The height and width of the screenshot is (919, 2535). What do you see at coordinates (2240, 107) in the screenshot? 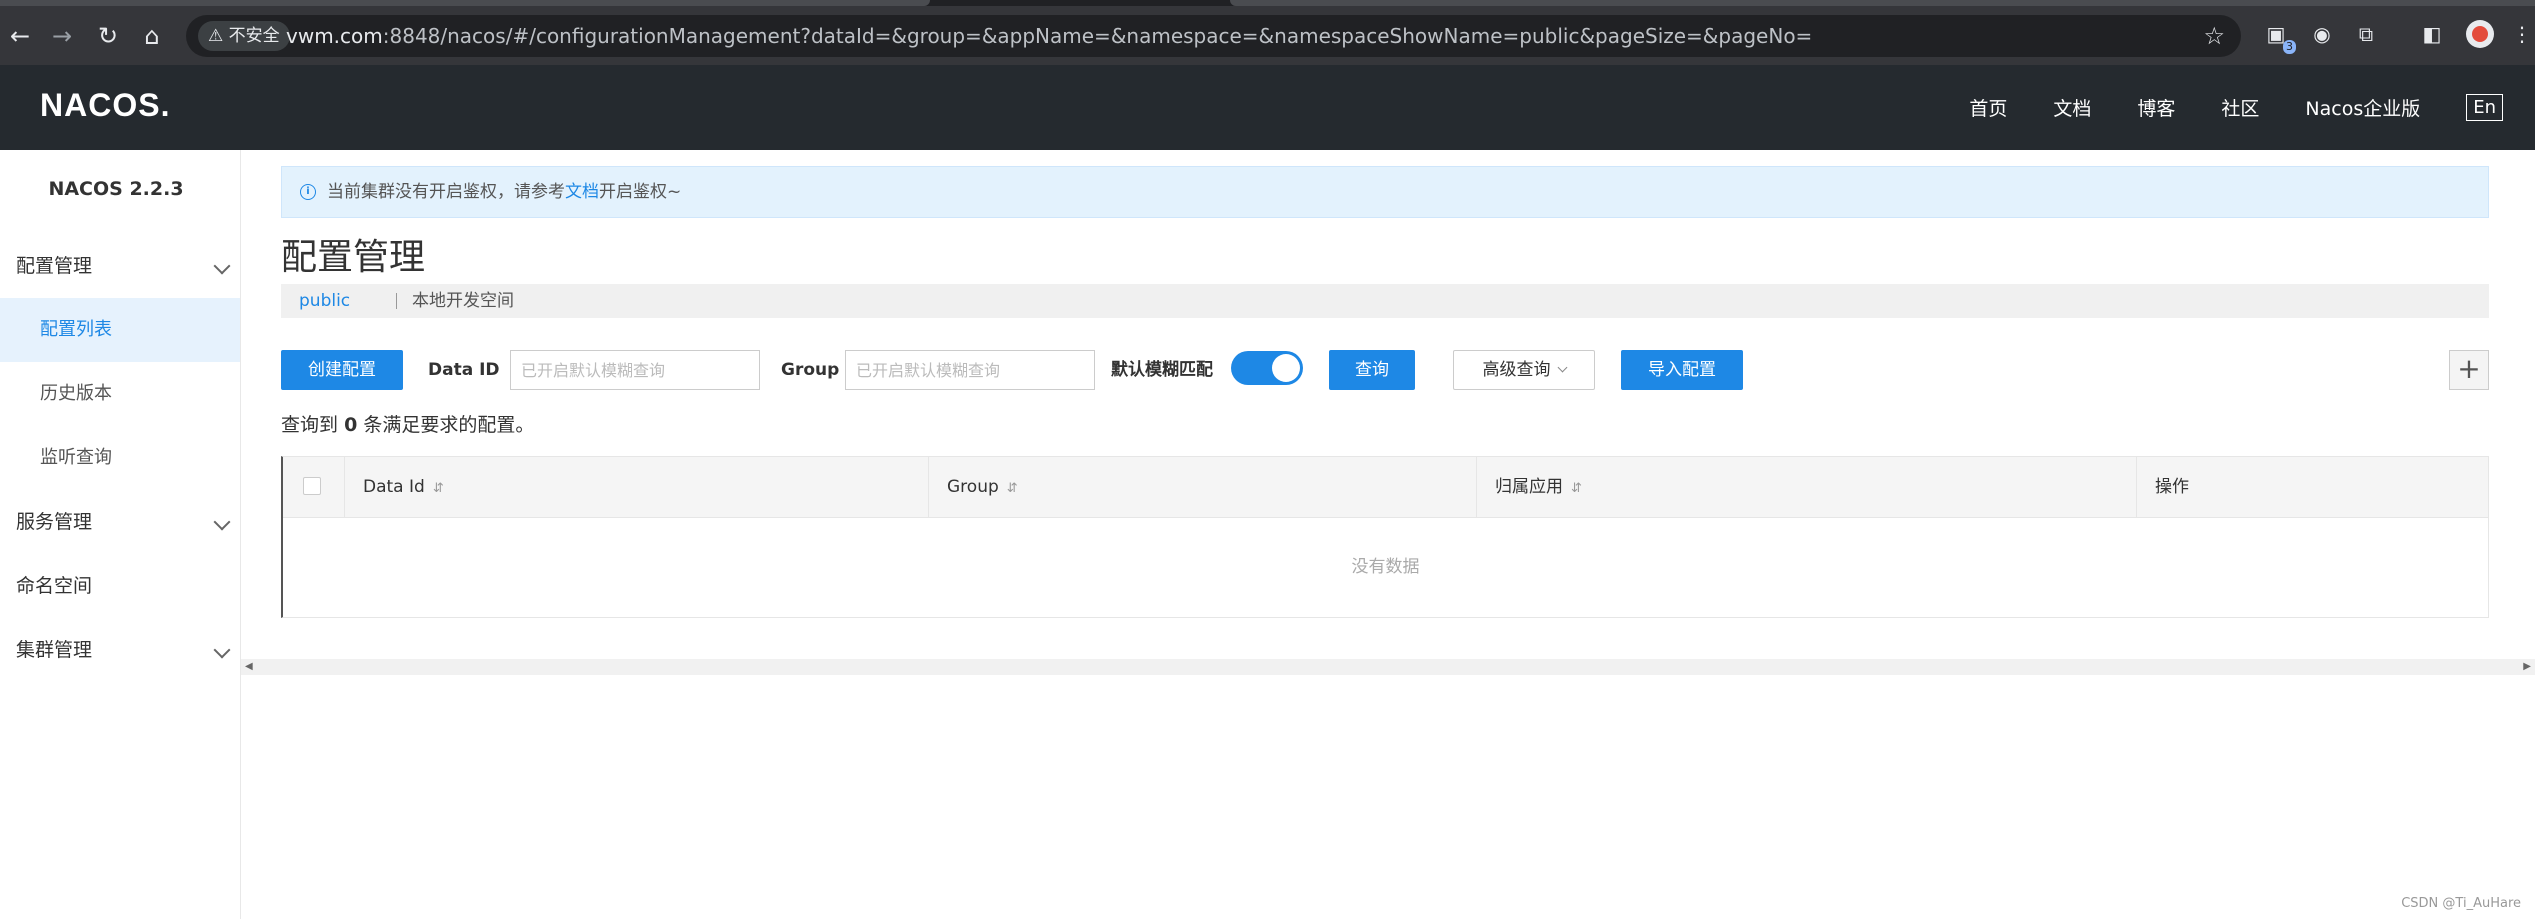
I see `menu-community: 社区` at bounding box center [2240, 107].